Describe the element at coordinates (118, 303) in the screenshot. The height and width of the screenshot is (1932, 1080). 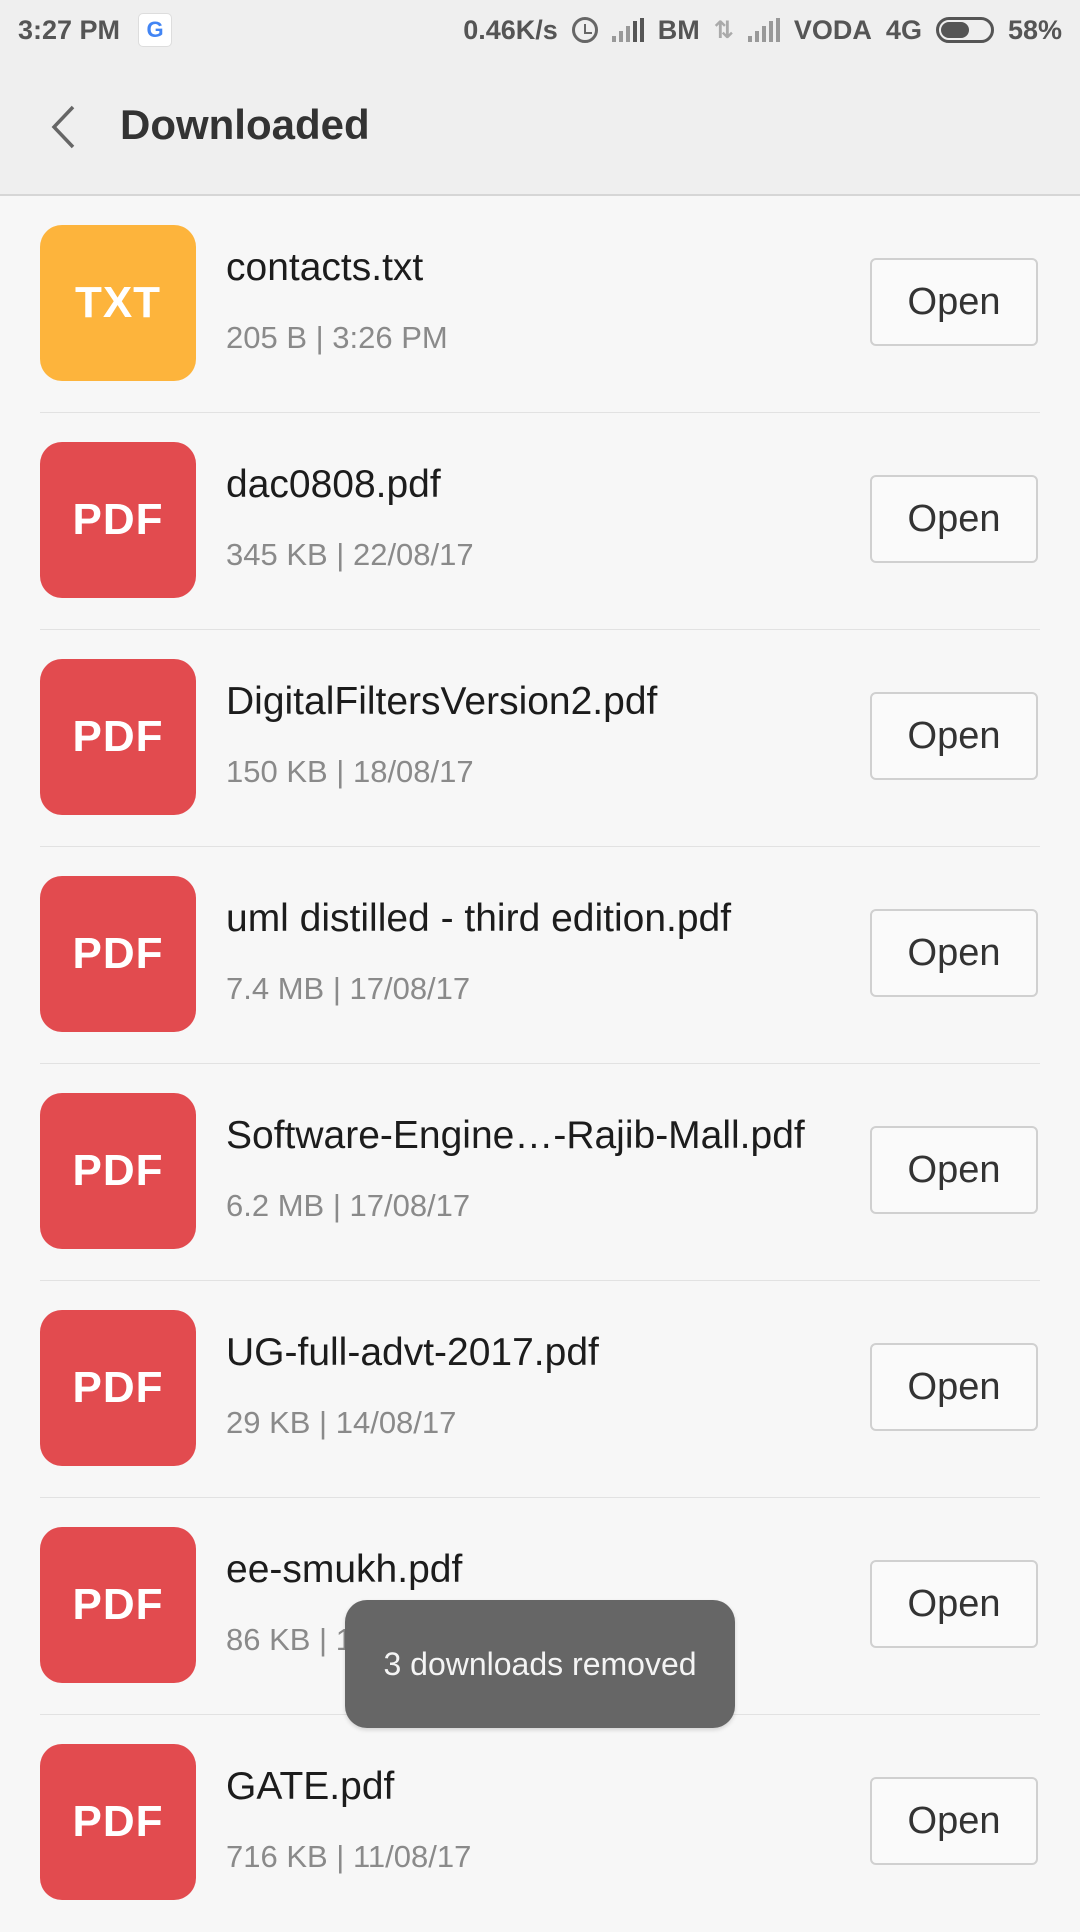
I see `file-type-icon: TXT` at that location.